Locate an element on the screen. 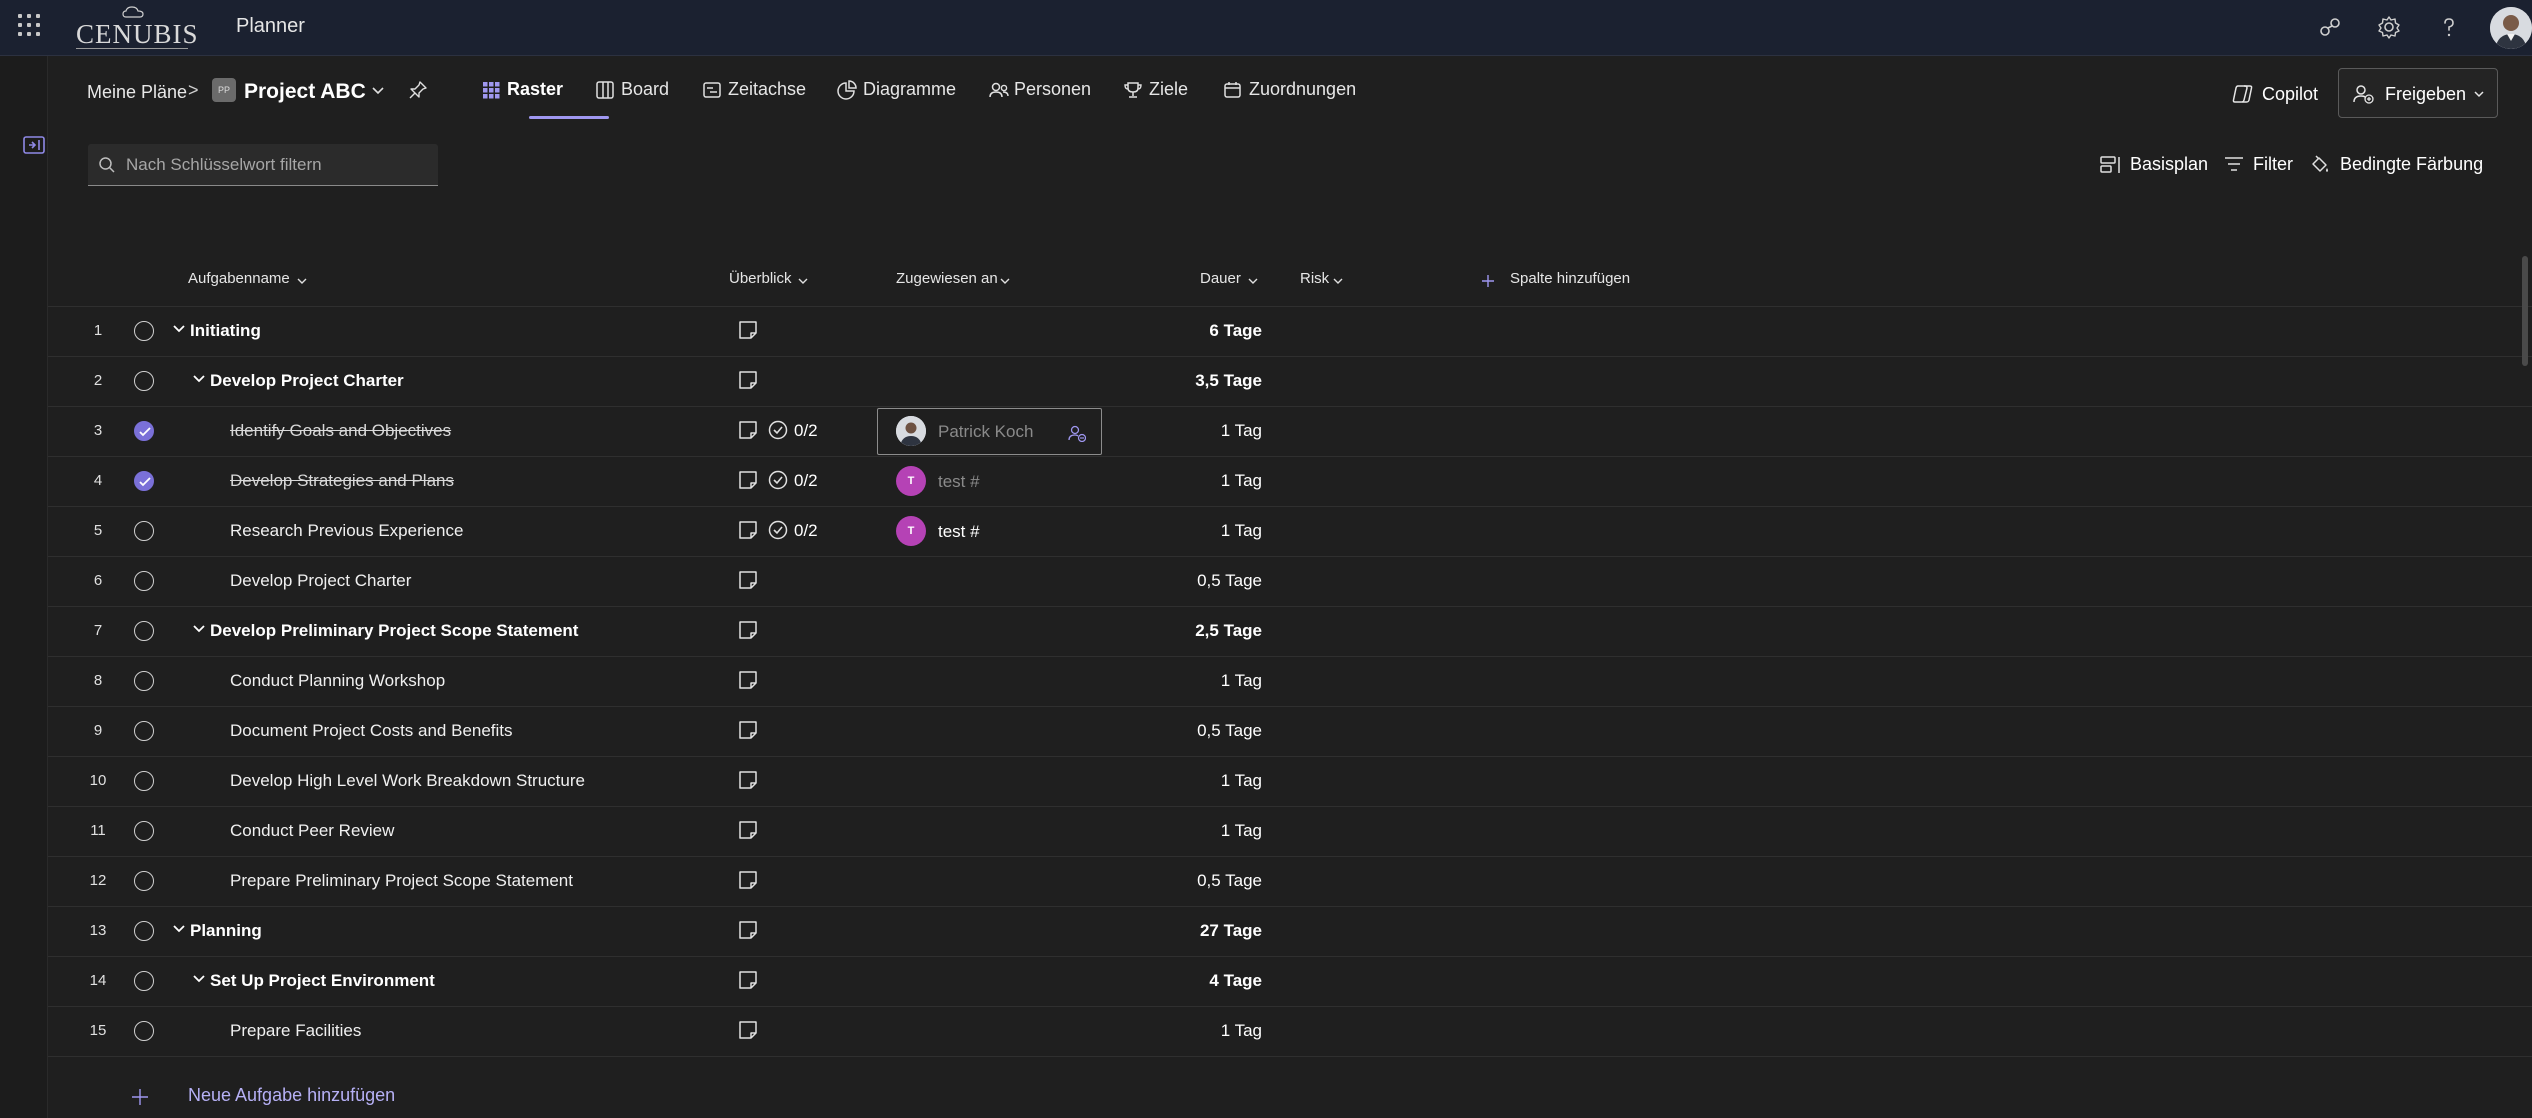  task-name: Conduct Planning Workshop is located at coordinates (337, 681).